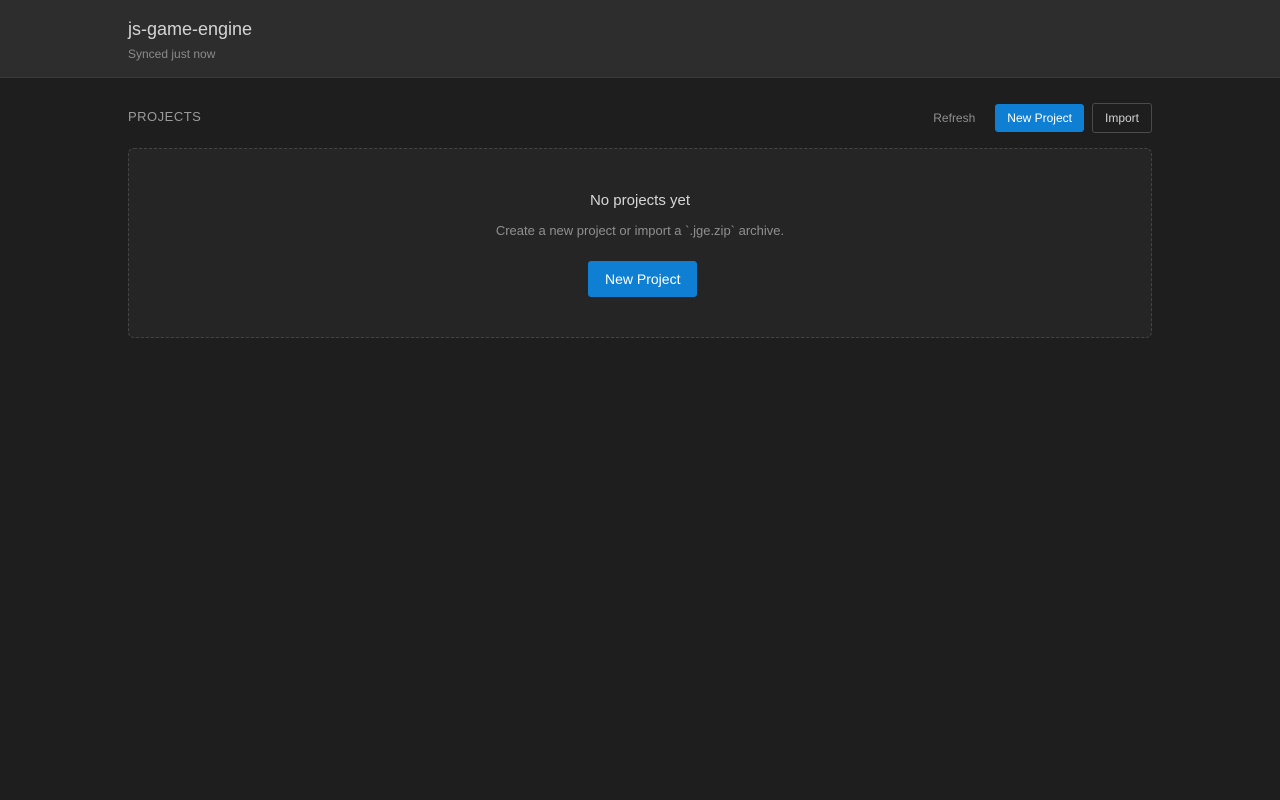  I want to click on projects-toolbar: PROJECTS Refresh New Project Import, so click(640, 113).